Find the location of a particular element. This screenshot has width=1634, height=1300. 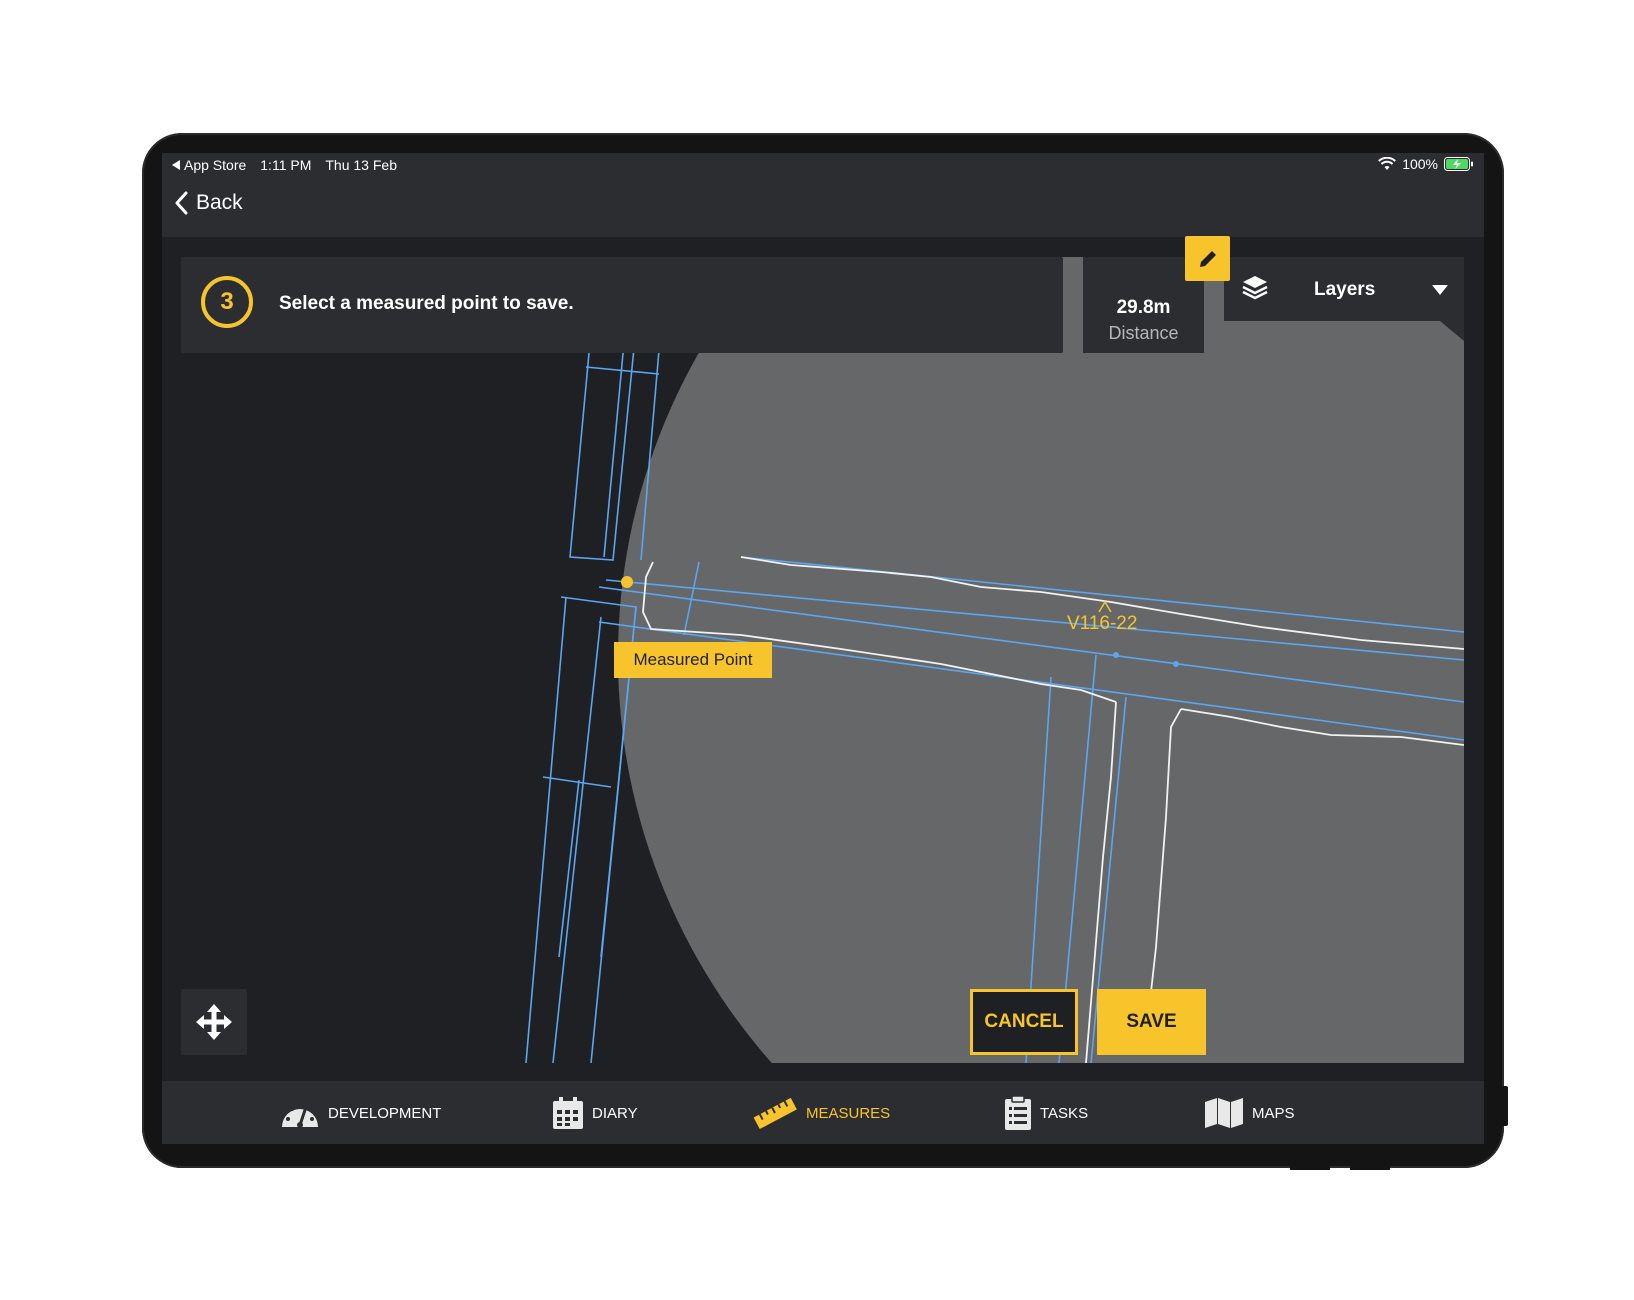

tab-tasks-label: TASKS is located at coordinates (1064, 1113).